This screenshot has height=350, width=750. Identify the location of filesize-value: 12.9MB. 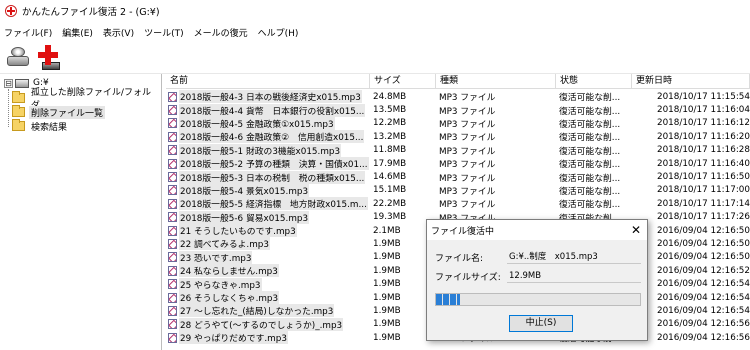
(574, 276).